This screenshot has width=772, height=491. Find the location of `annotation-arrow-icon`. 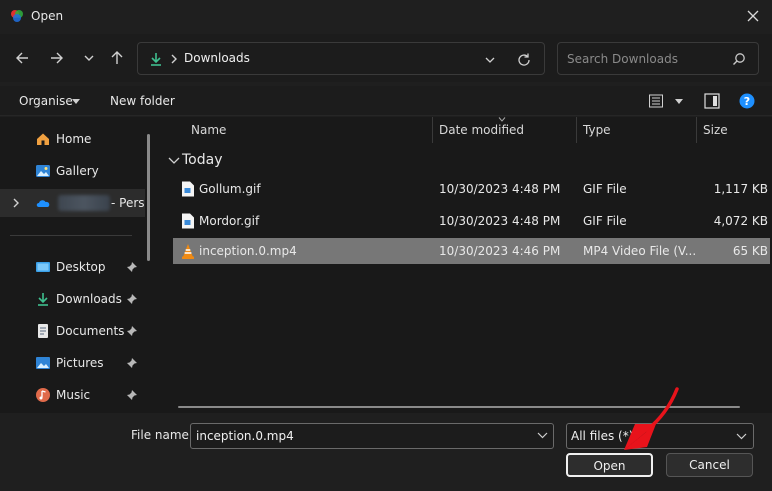

annotation-arrow-icon is located at coordinates (651, 418).